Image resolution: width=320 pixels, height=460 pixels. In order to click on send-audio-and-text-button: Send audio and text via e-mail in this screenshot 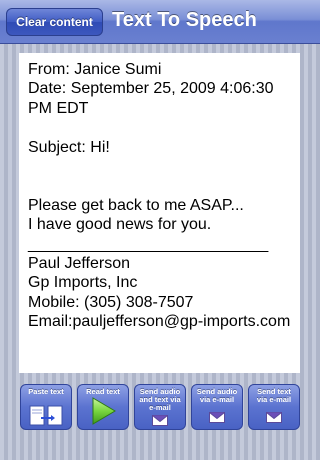, I will do `click(160, 407)`.